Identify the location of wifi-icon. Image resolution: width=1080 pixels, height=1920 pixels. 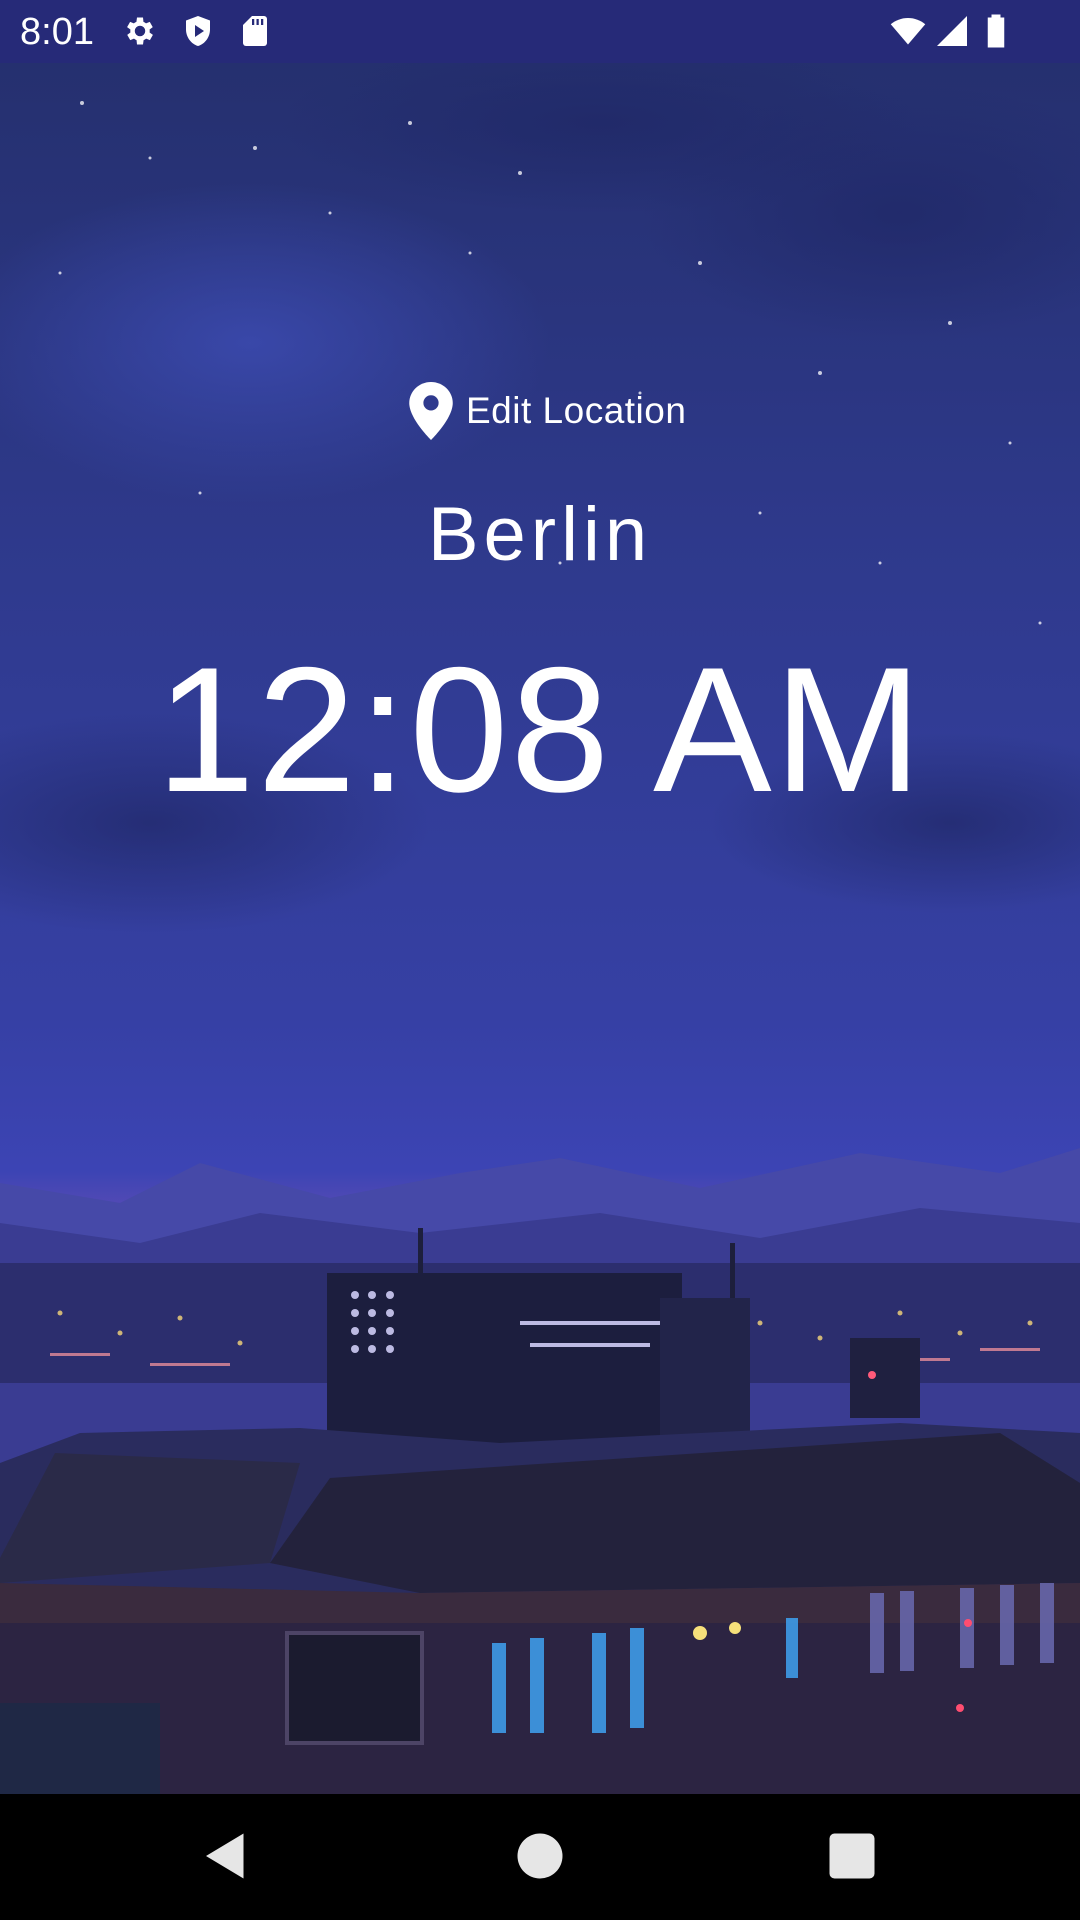
(908, 31).